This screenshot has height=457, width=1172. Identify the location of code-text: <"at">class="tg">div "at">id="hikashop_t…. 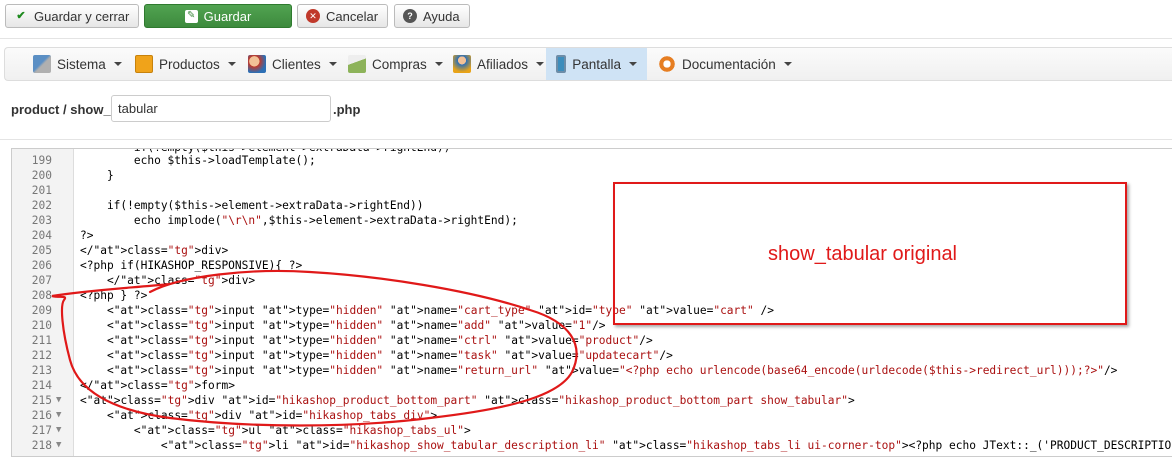
(259, 415).